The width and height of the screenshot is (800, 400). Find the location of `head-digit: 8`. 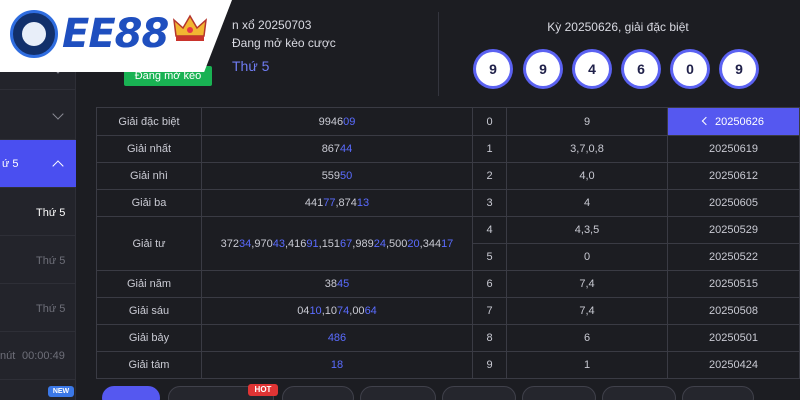

head-digit: 8 is located at coordinates (489, 338).